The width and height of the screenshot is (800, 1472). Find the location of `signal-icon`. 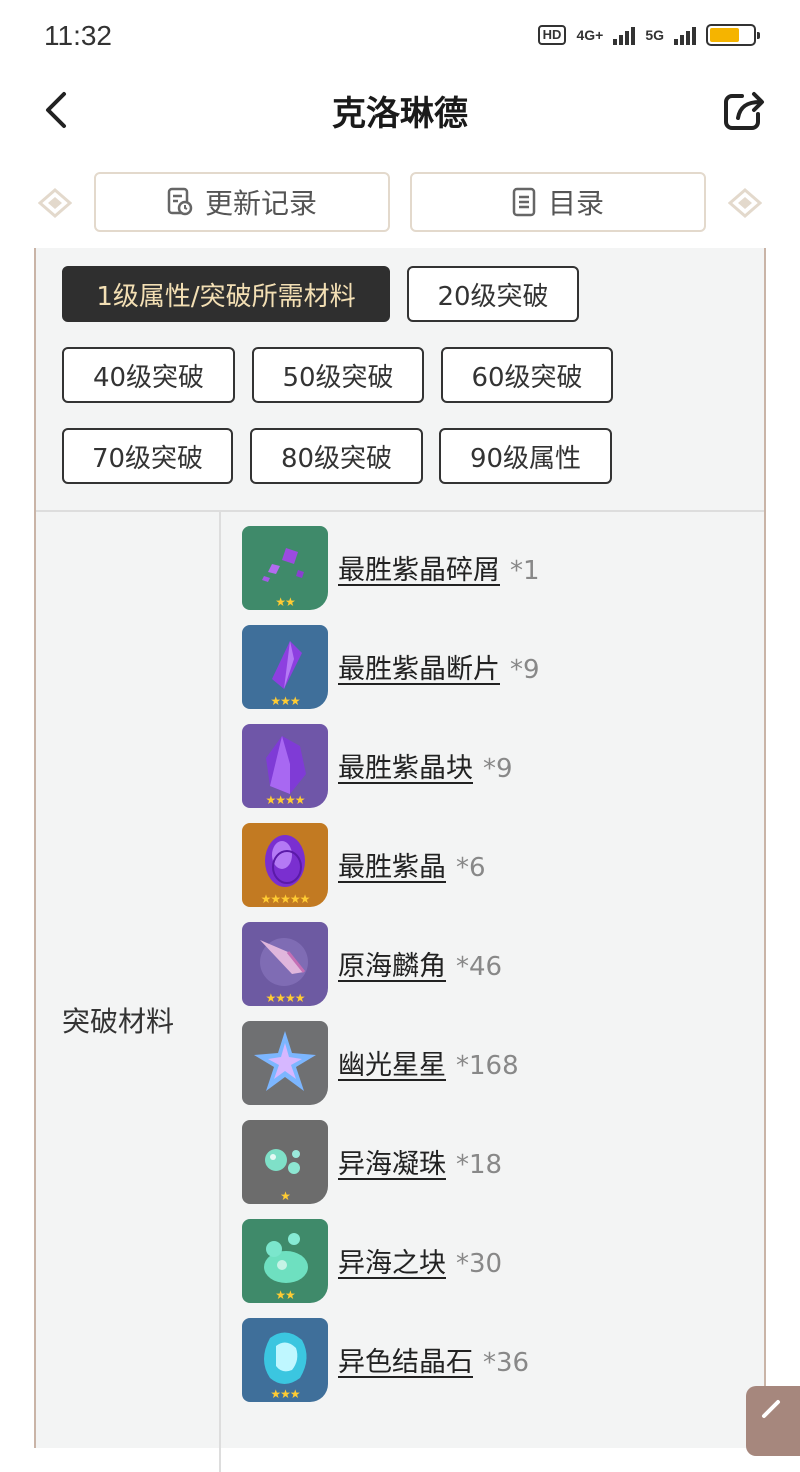

signal-icon is located at coordinates (624, 35).